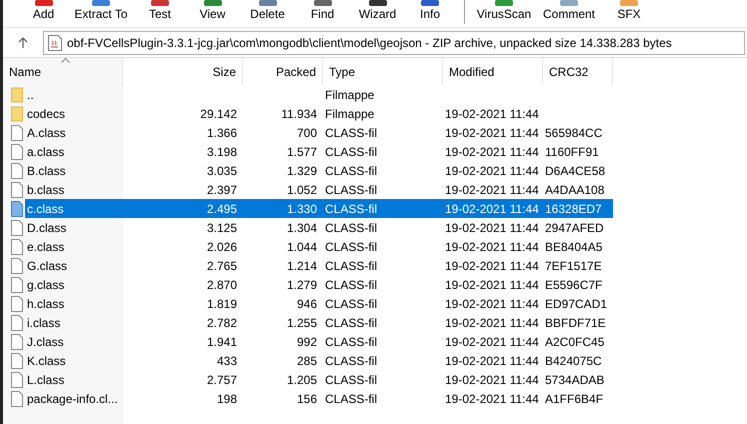 The image size is (747, 424). What do you see at coordinates (319, 189) in the screenshot?
I see `file-row: b.class 2.397 1.052 CLASS-fil 19-02-2021 11:44 A4DAA108` at bounding box center [319, 189].